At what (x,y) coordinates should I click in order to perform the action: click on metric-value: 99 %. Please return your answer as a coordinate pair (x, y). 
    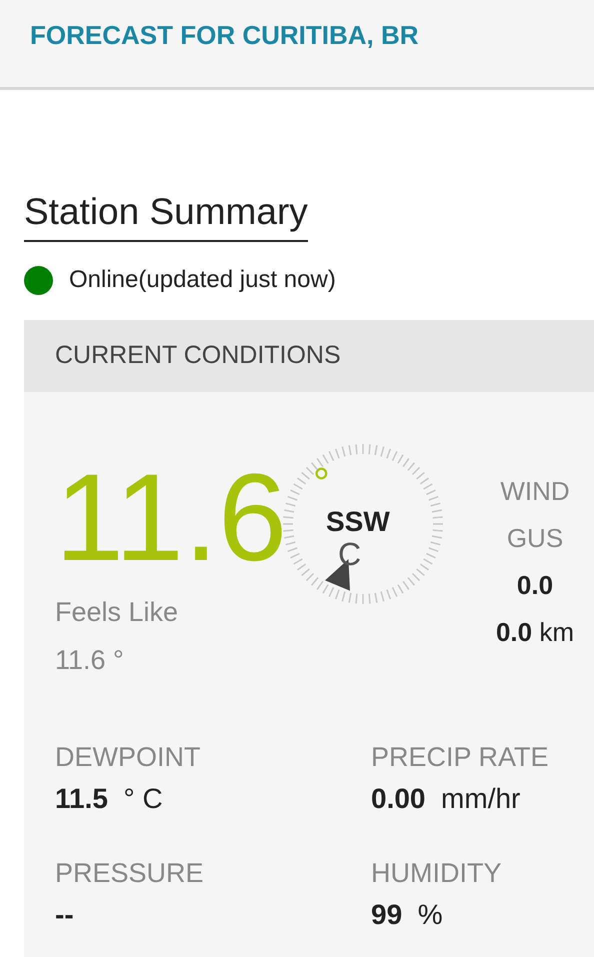
    Looking at the image, I should click on (407, 915).